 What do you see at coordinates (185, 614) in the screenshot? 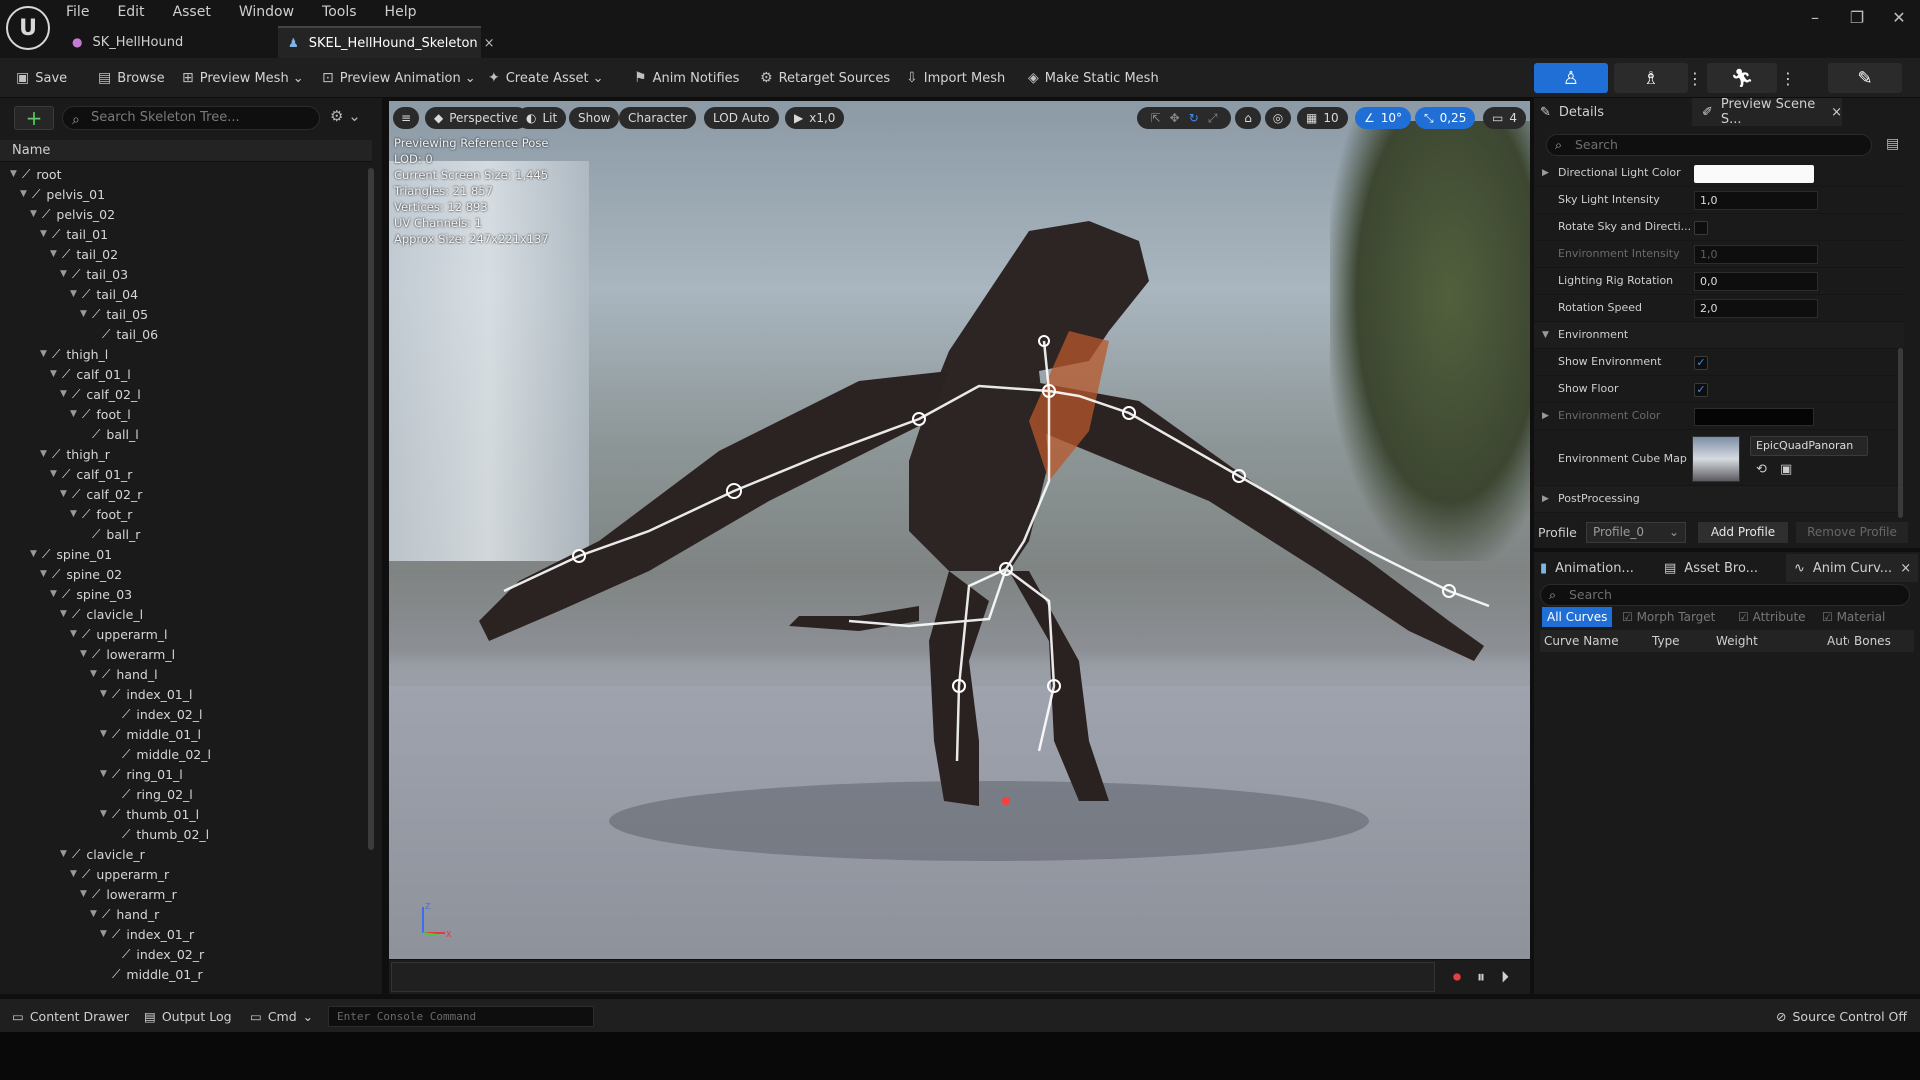
I see `bone-row: ▼ ⟋ clavicle_l` at bounding box center [185, 614].